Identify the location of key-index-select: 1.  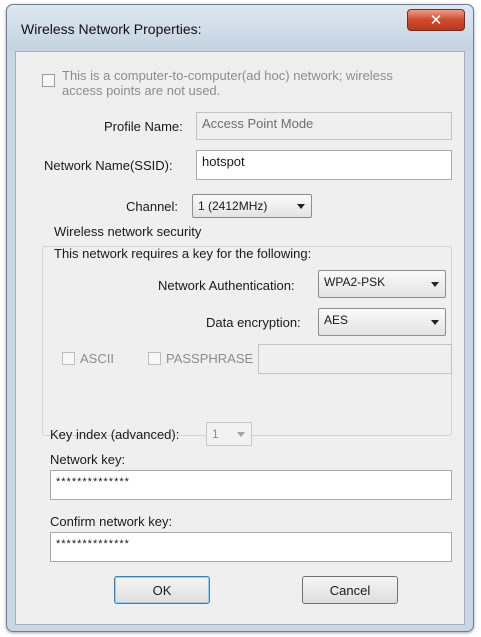
(229, 434).